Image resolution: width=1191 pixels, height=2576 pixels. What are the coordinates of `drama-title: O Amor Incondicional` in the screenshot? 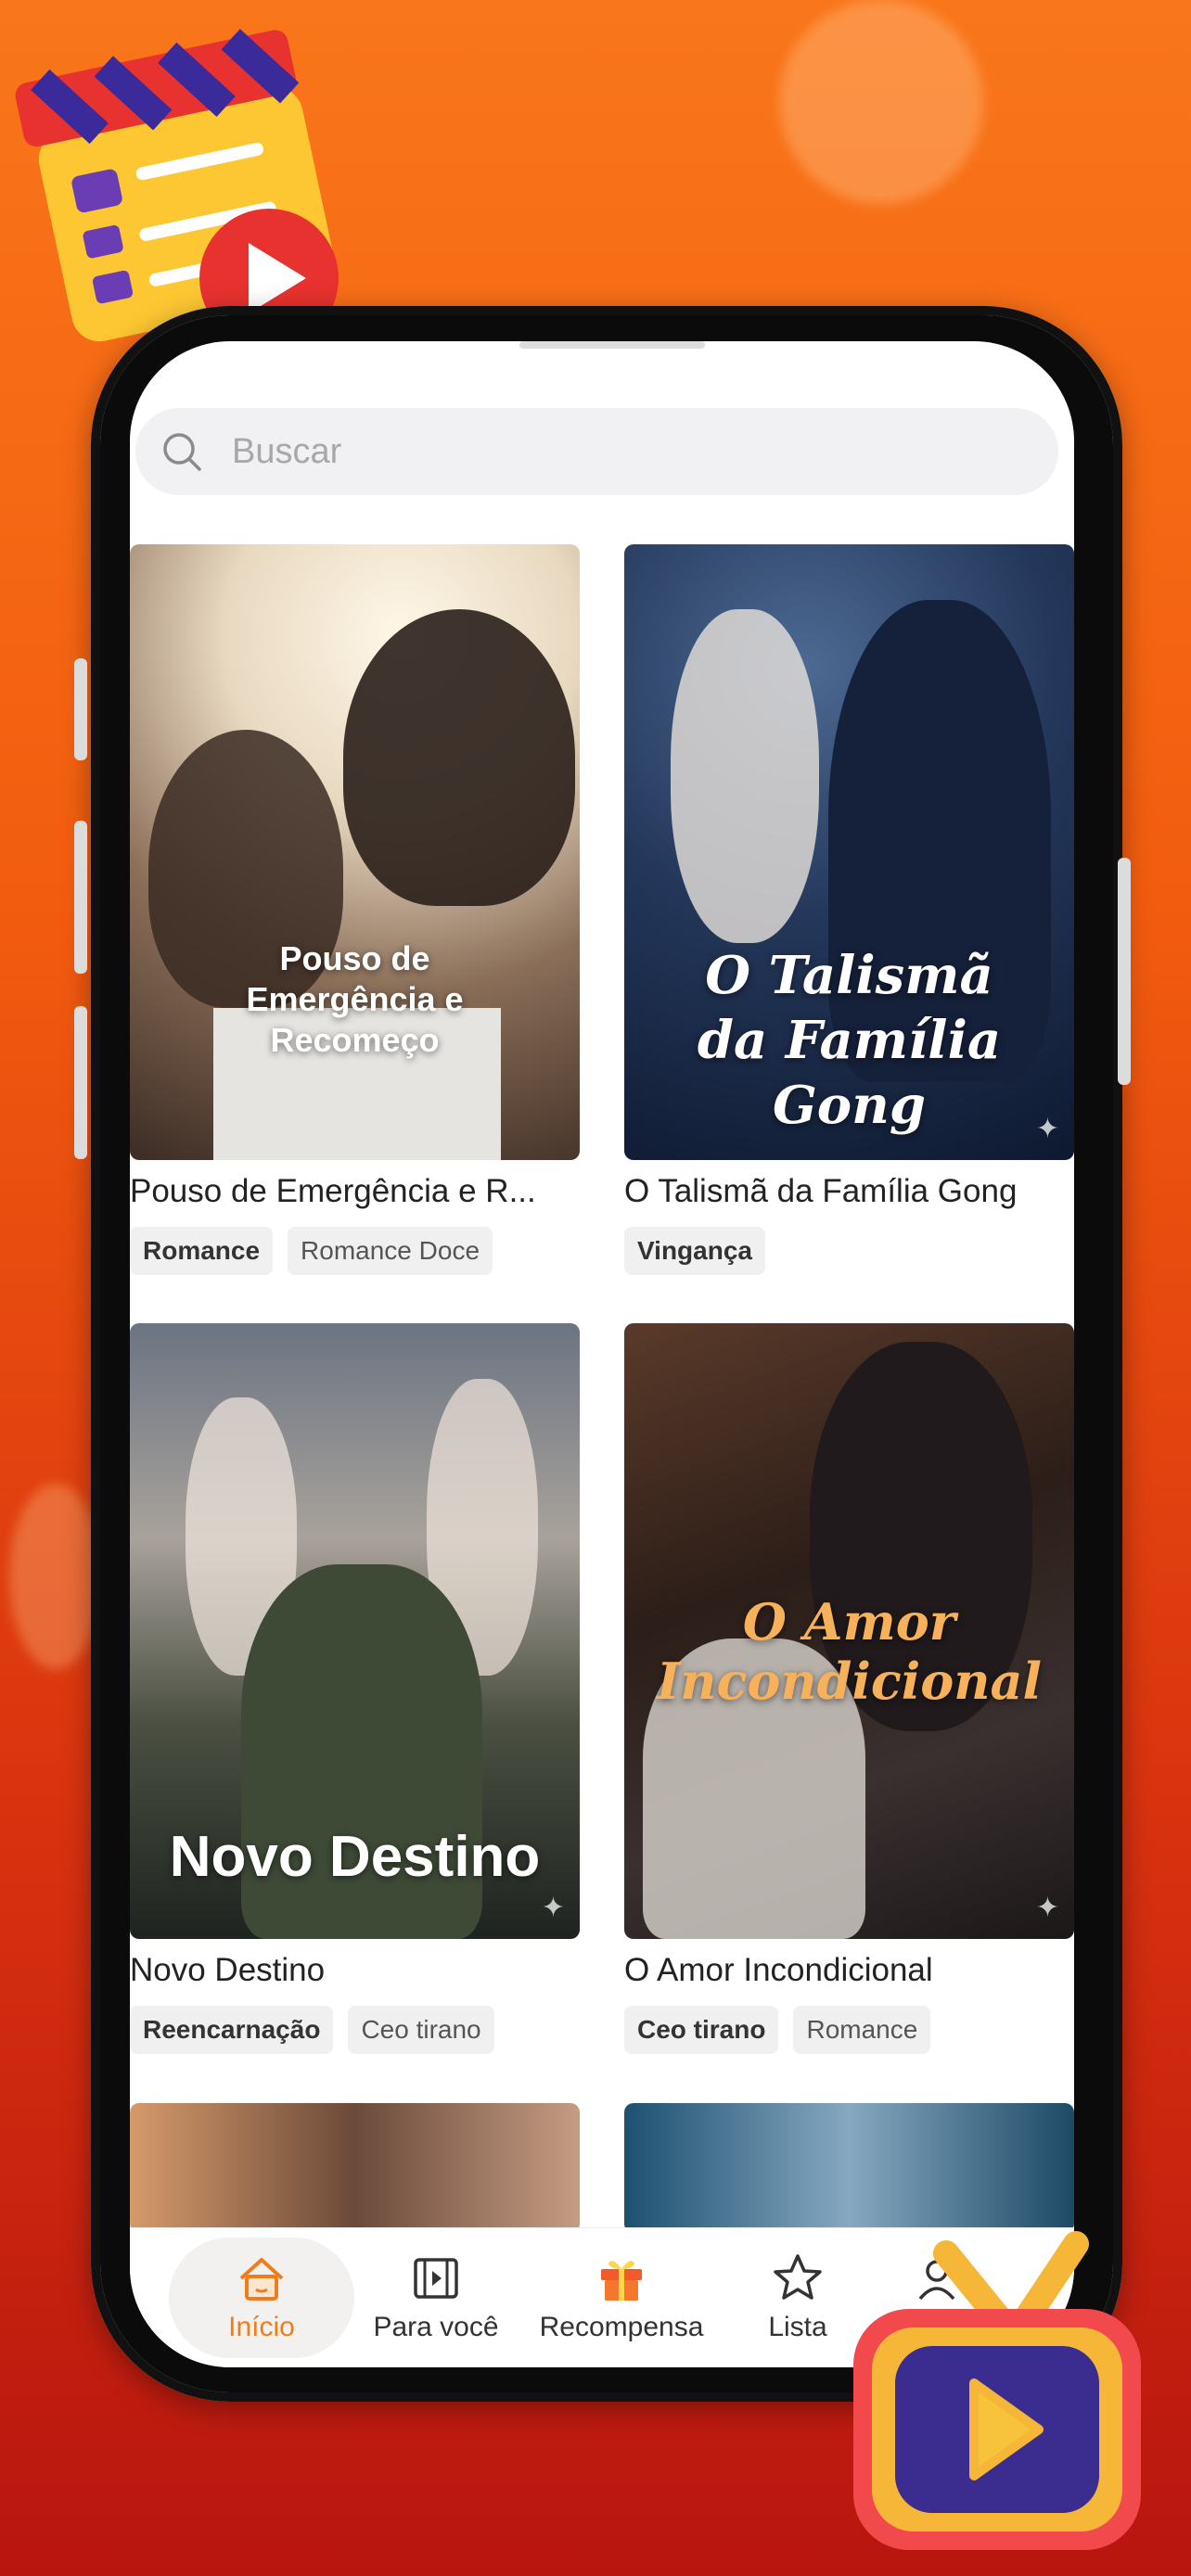 It's located at (778, 1970).